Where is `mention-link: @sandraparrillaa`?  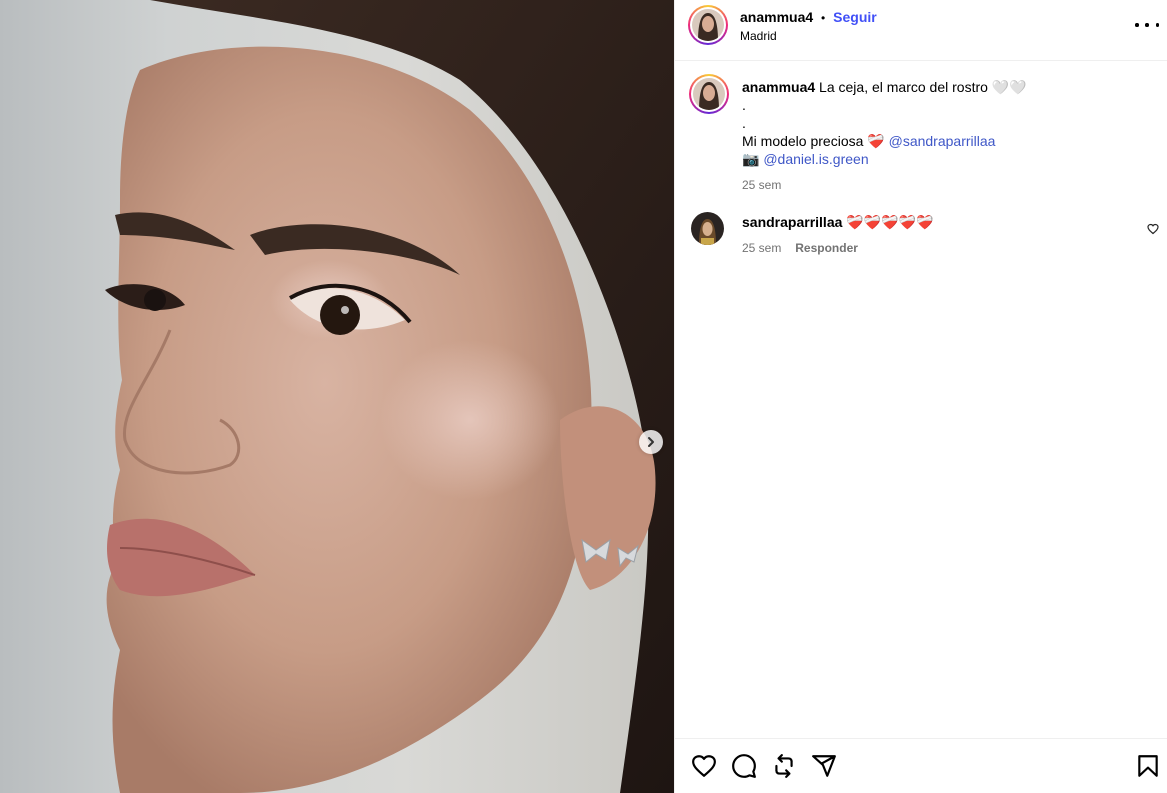
mention-link: @sandraparrillaa is located at coordinates (942, 141).